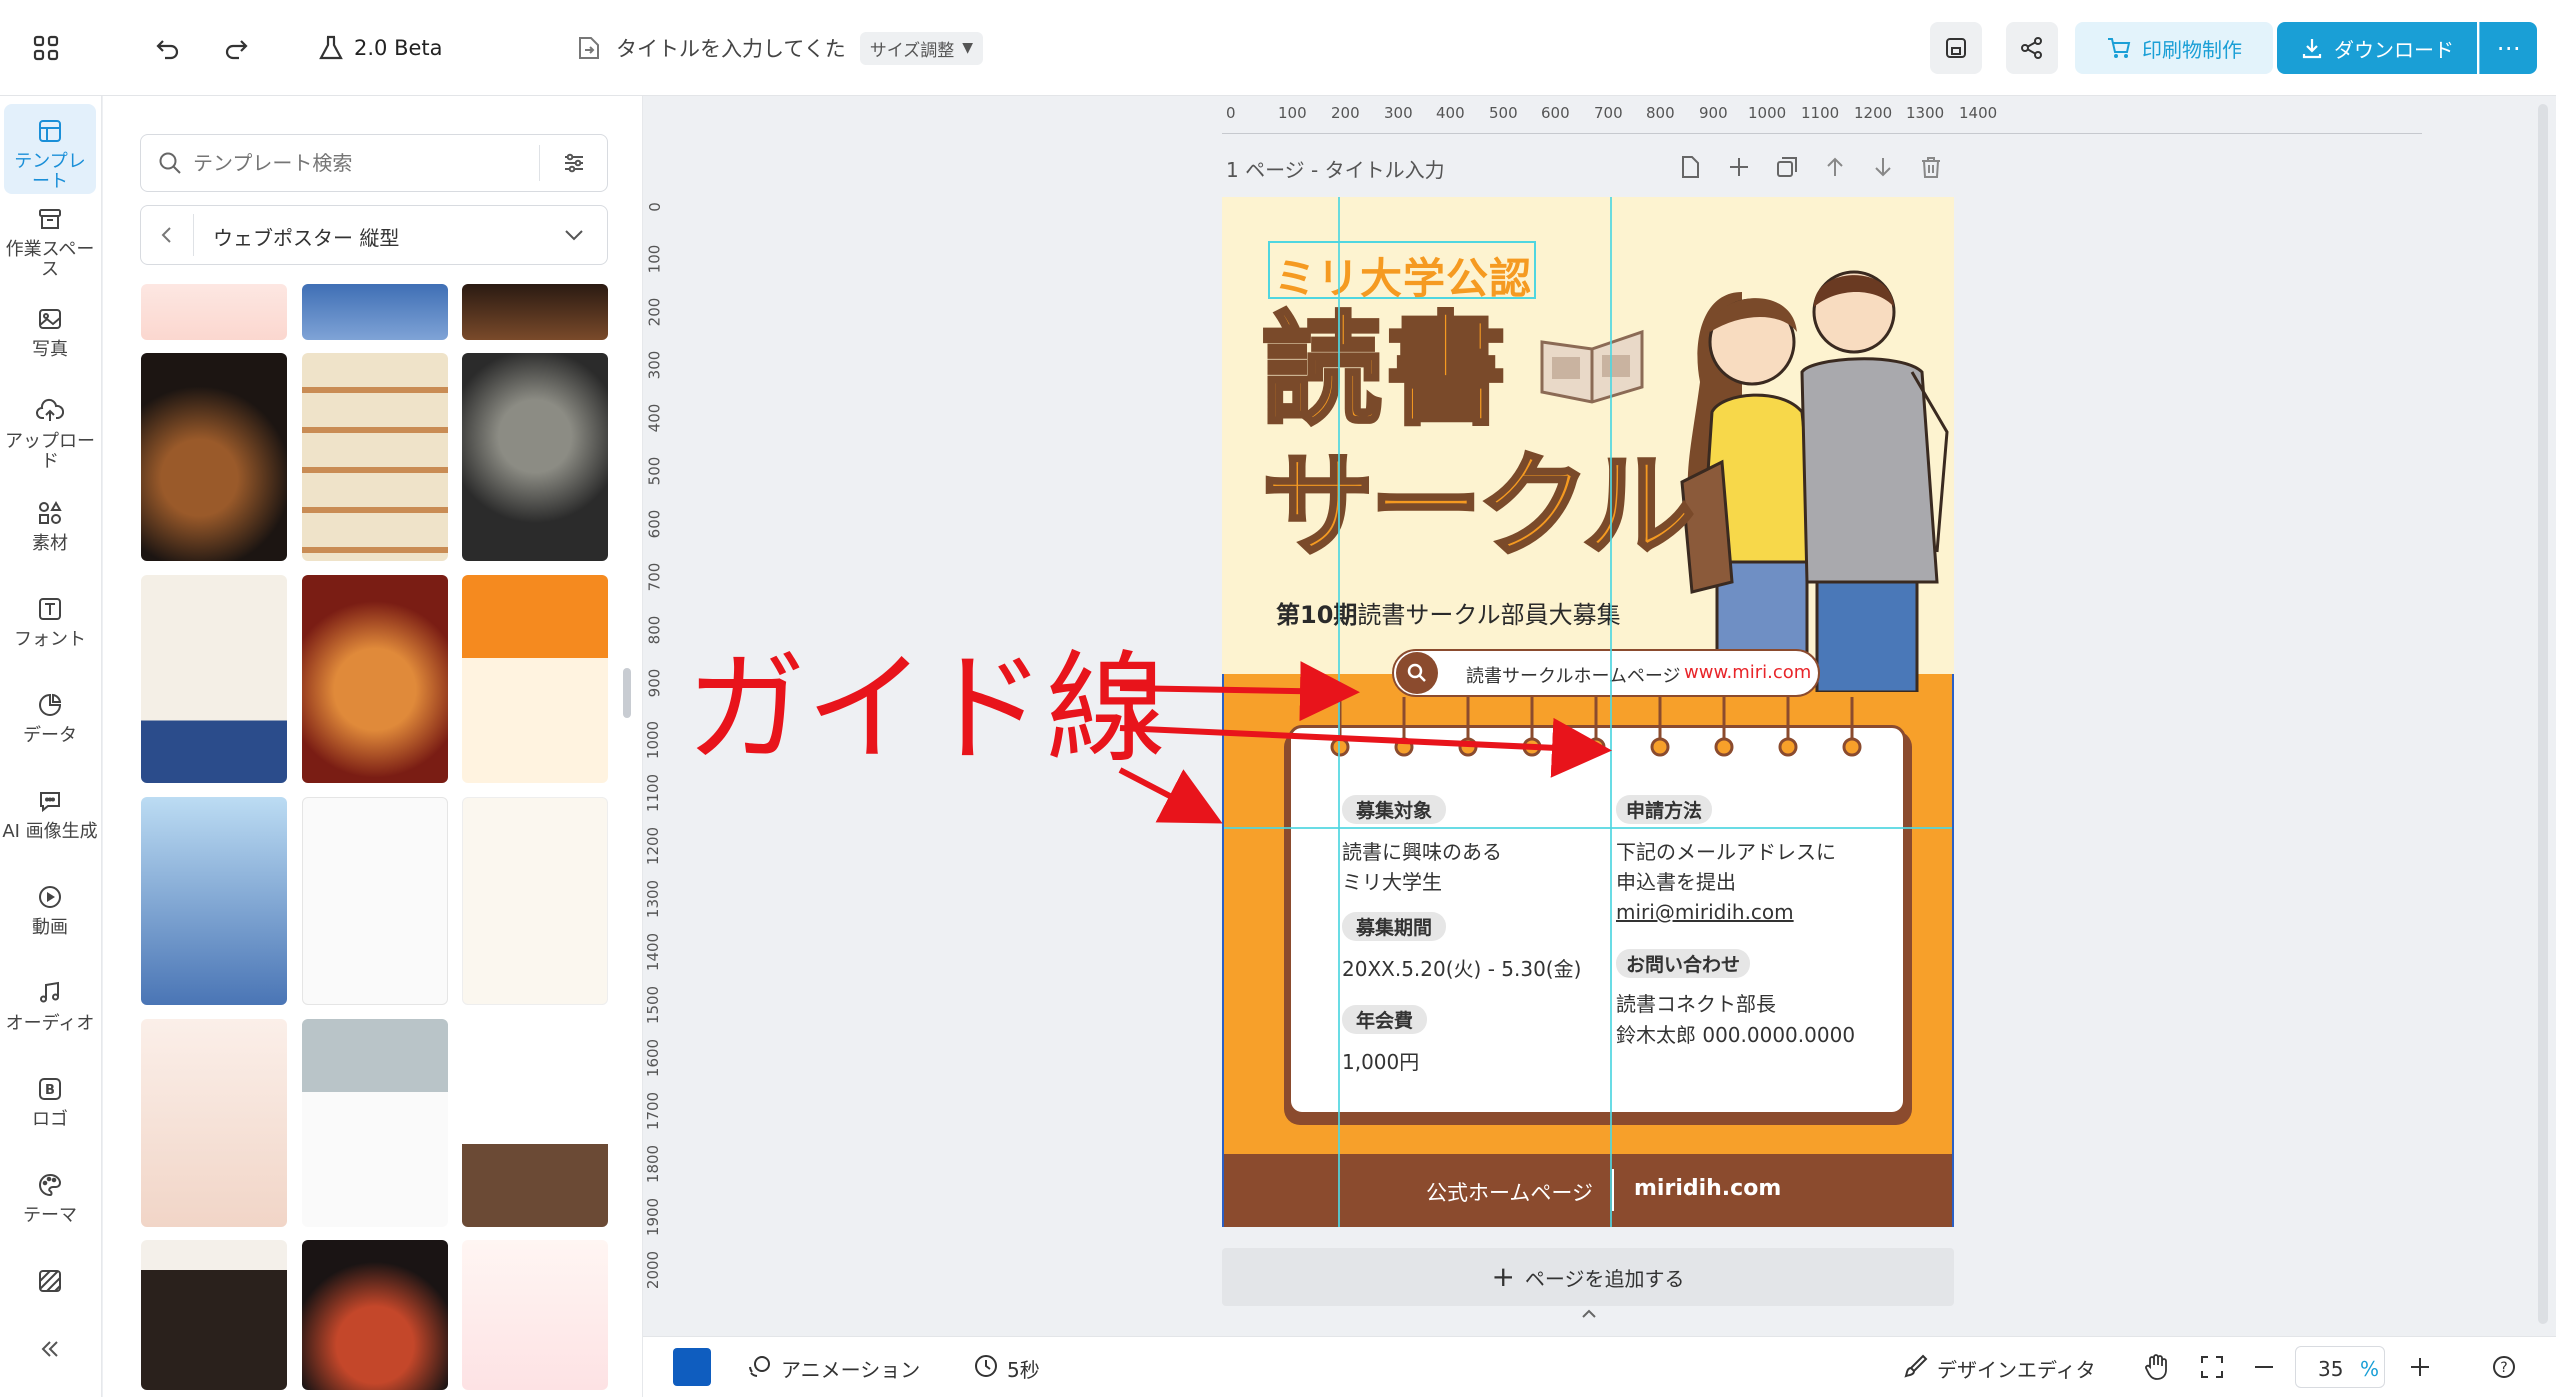 This screenshot has height=1397, width=2556. I want to click on file-move-icon, so click(589, 48).